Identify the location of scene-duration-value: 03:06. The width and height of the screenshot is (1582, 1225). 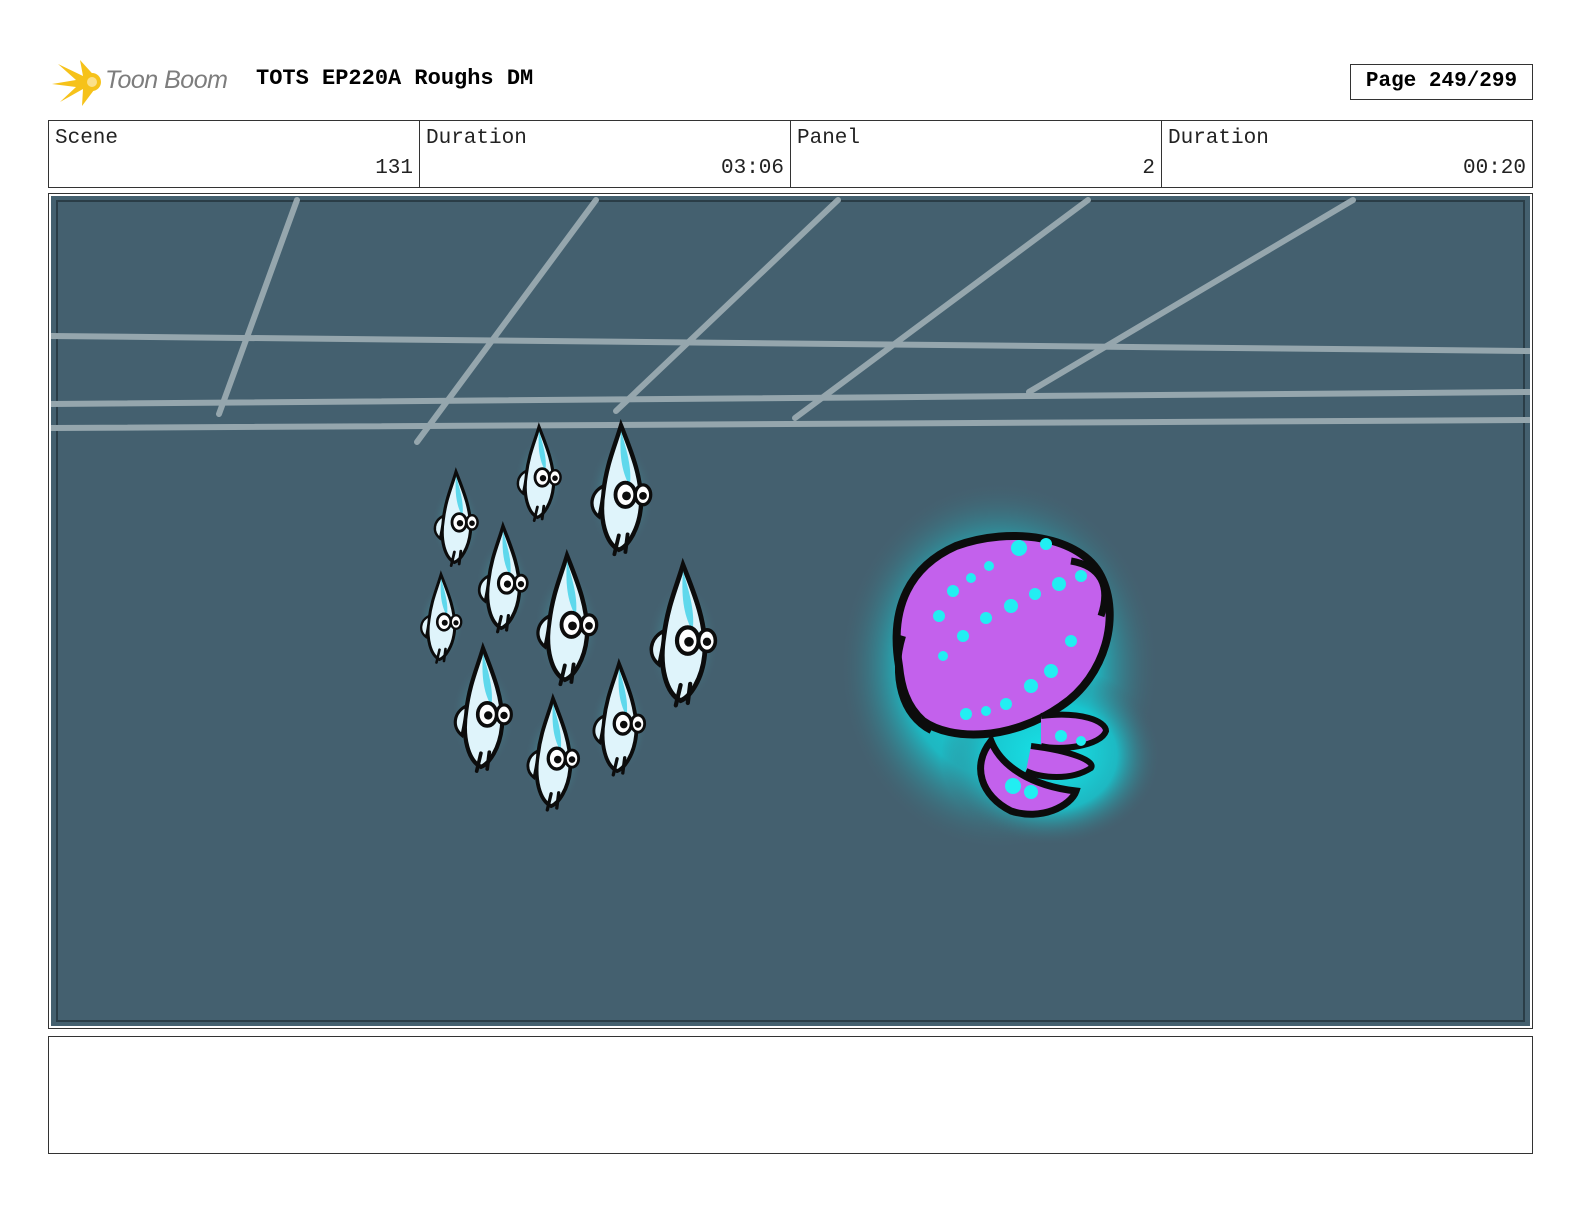
(752, 168).